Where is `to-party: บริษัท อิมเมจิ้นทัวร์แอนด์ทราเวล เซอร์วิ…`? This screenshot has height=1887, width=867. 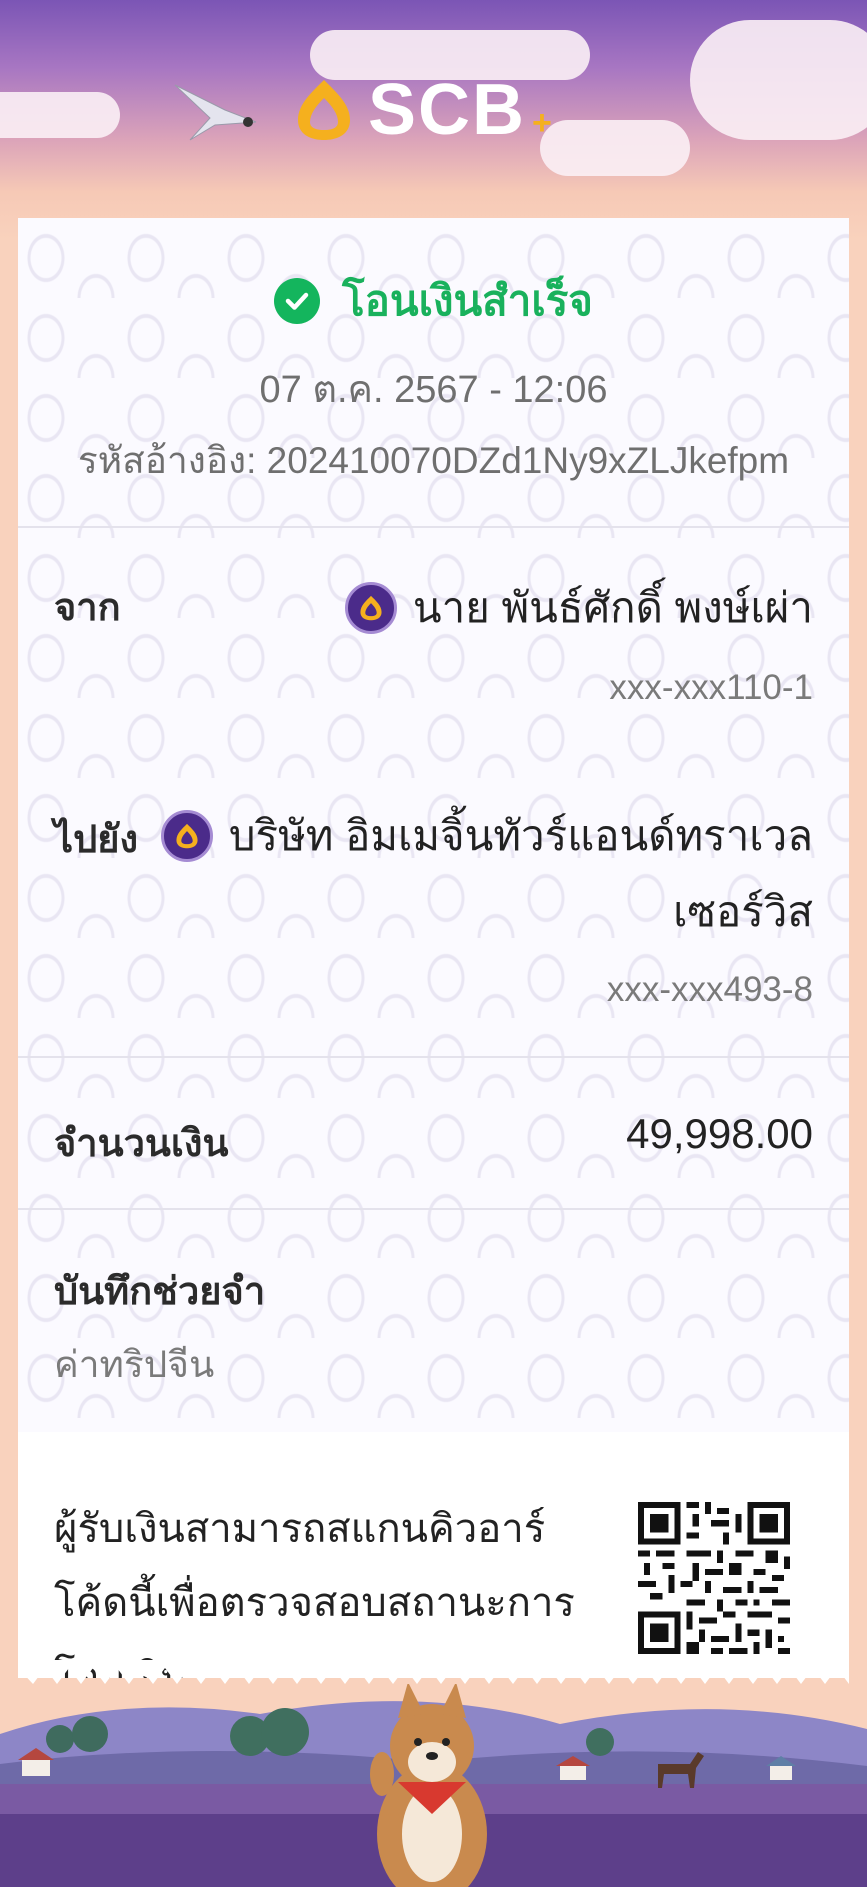 to-party: บริษัท อิมเมจิ้นทัวร์แอนด์ทราเวล เซอร์วิ… is located at coordinates (486, 874).